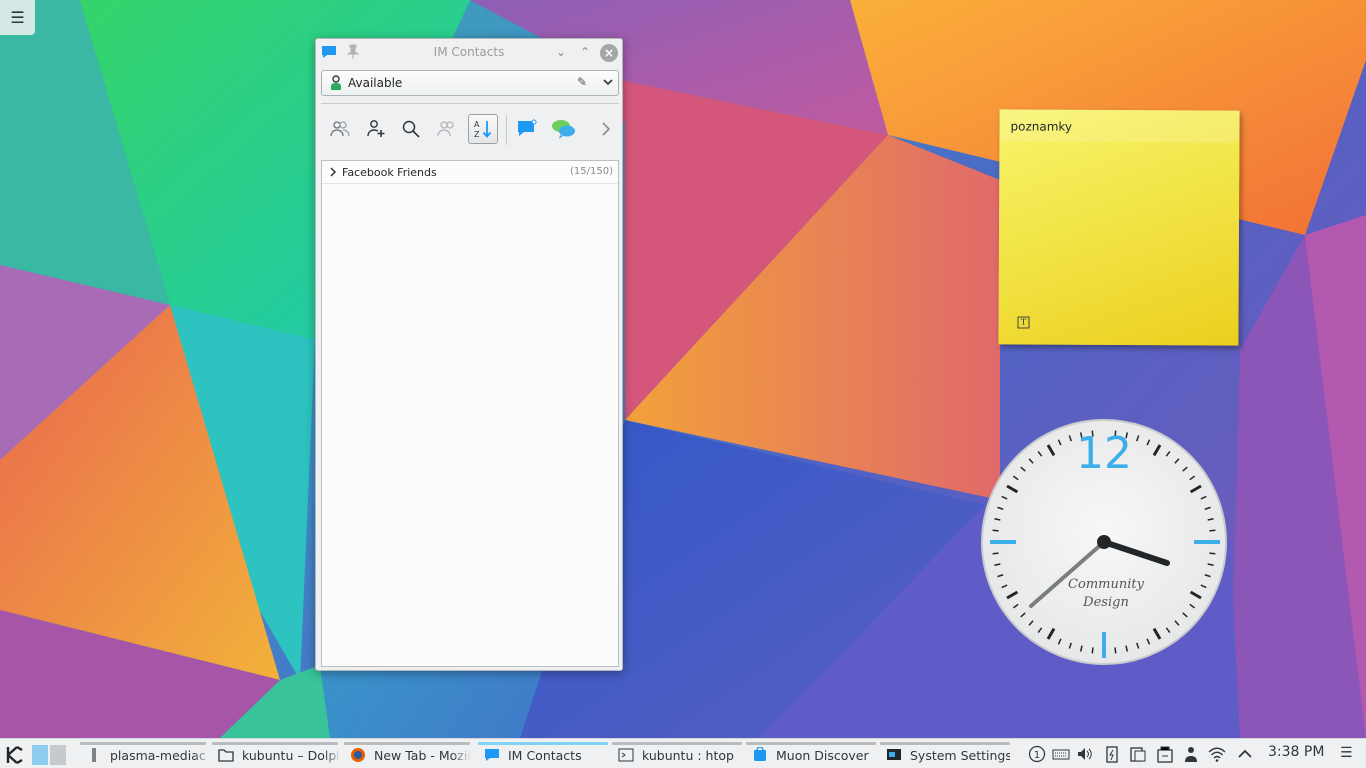 This screenshot has width=1366, height=768. What do you see at coordinates (333, 172) in the screenshot?
I see `chevron-right-icon` at bounding box center [333, 172].